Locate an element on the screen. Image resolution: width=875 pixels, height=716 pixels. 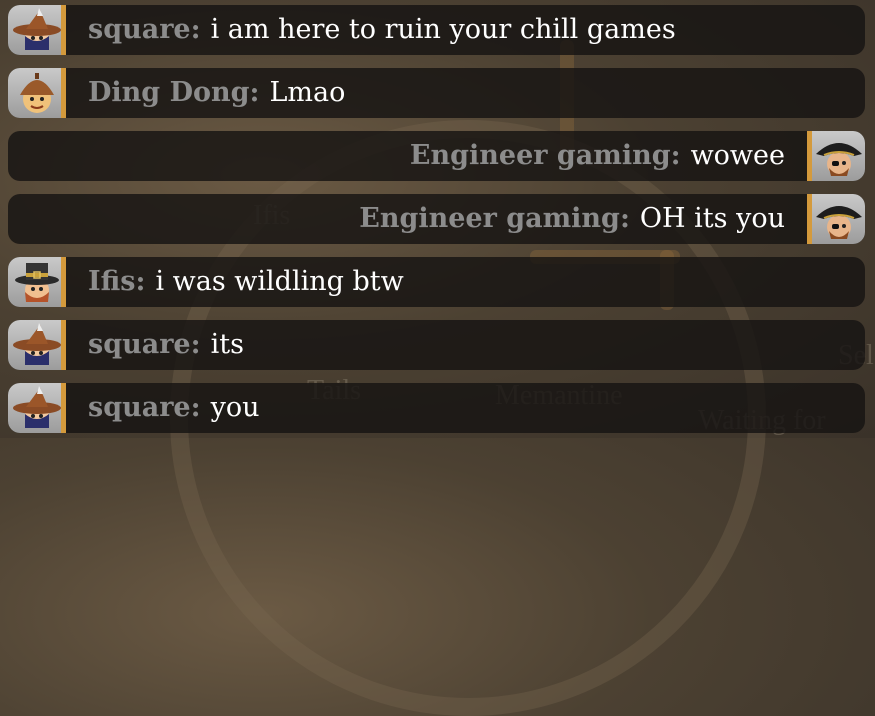
acorn-cap-avatar-icon is located at coordinates (37, 93).